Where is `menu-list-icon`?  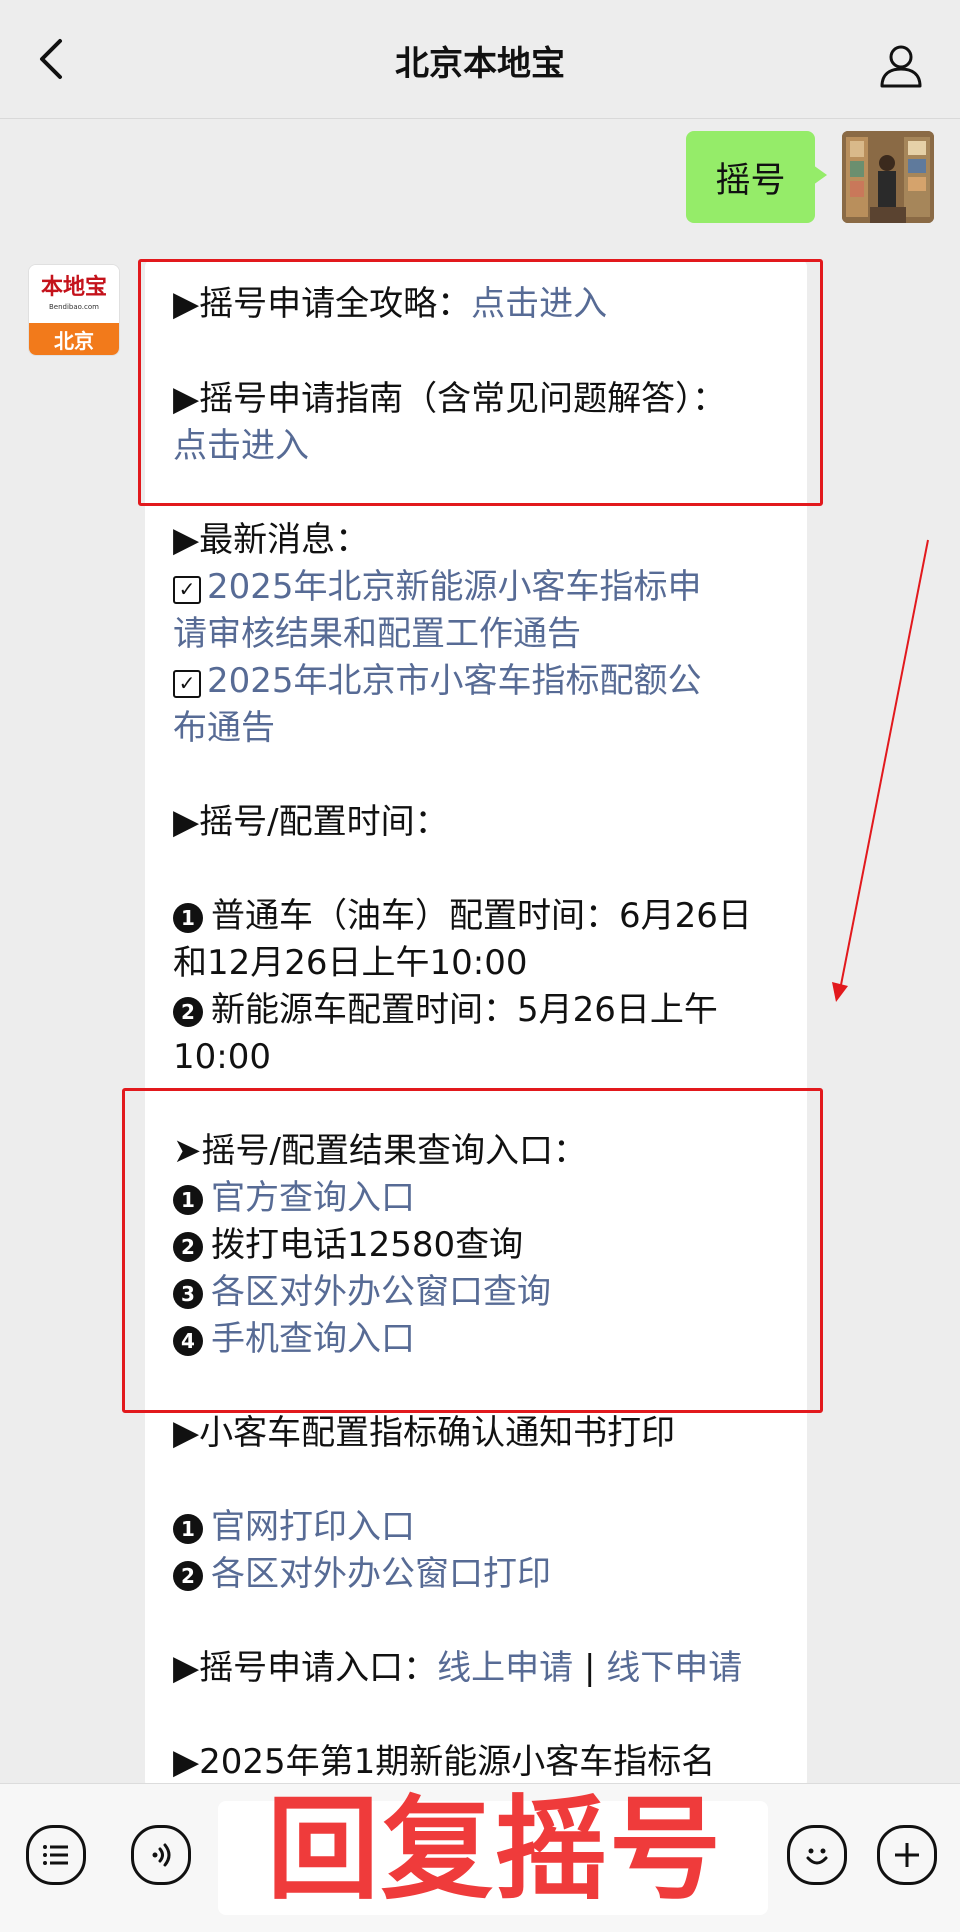 menu-list-icon is located at coordinates (56, 1855).